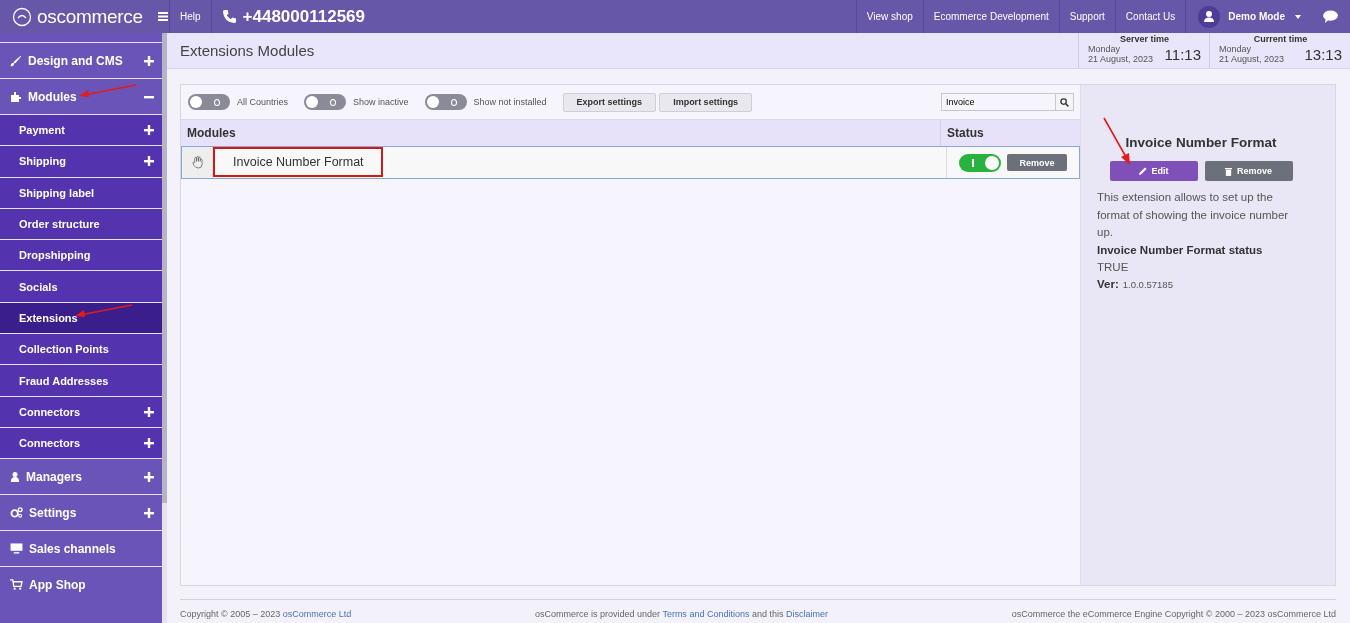 The height and width of the screenshot is (623, 1350). I want to click on sidebar-label: Socials, so click(39, 286).